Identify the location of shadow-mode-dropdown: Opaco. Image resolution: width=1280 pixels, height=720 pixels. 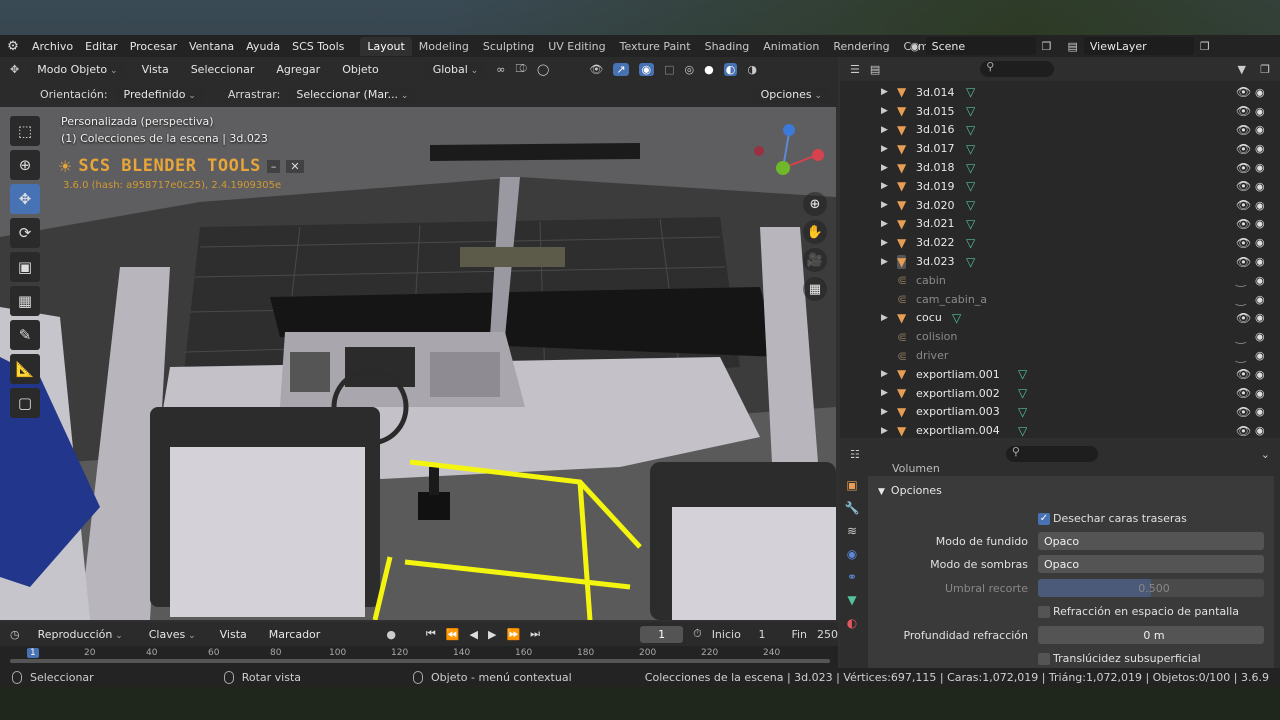
(1151, 564).